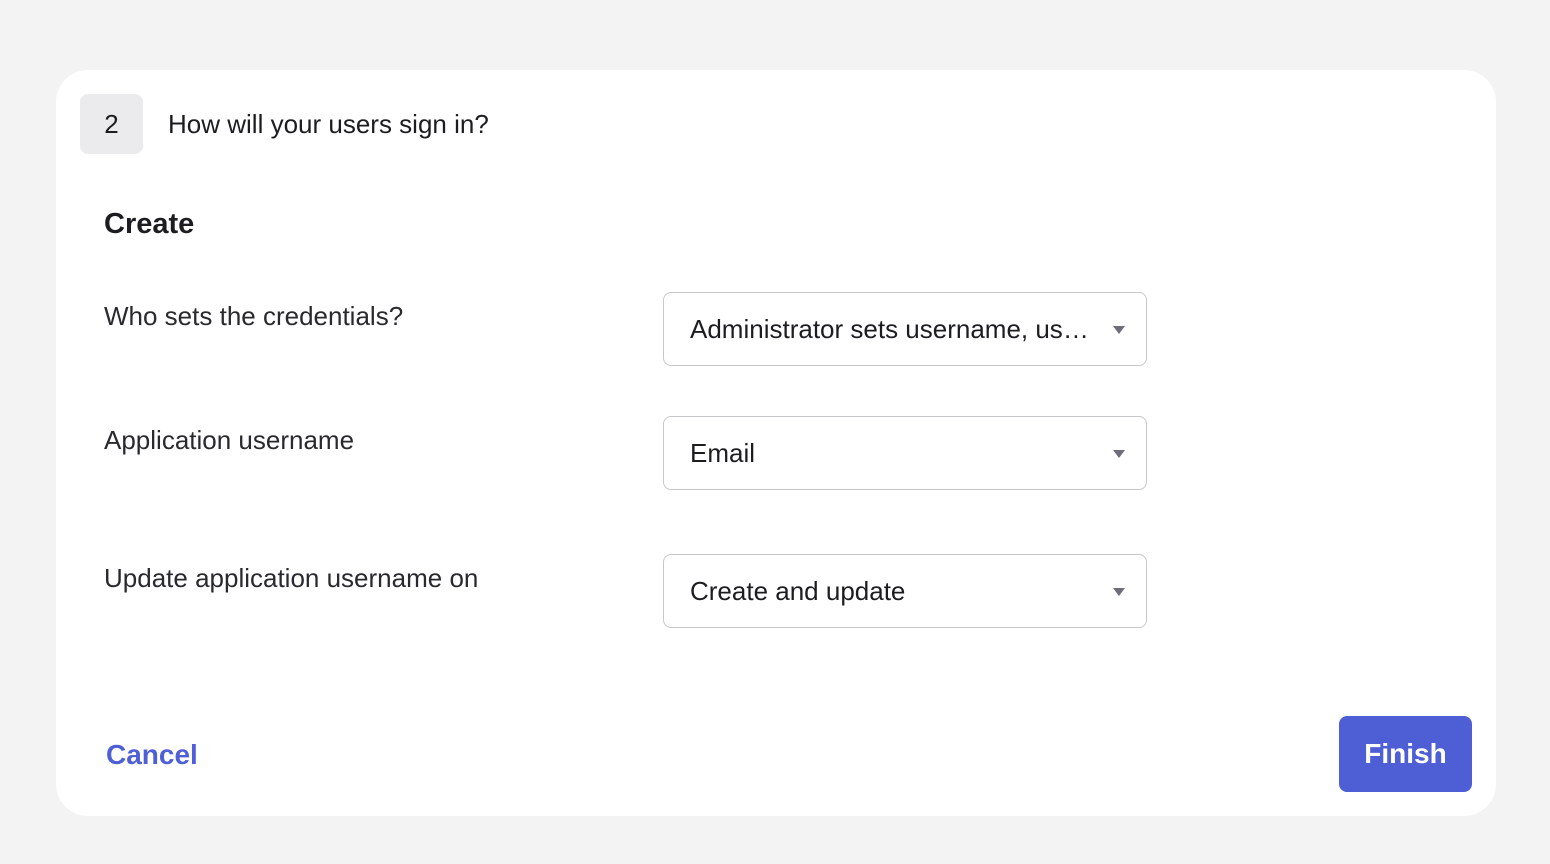 This screenshot has height=864, width=1550. I want to click on application-username-select: Email, so click(905, 453).